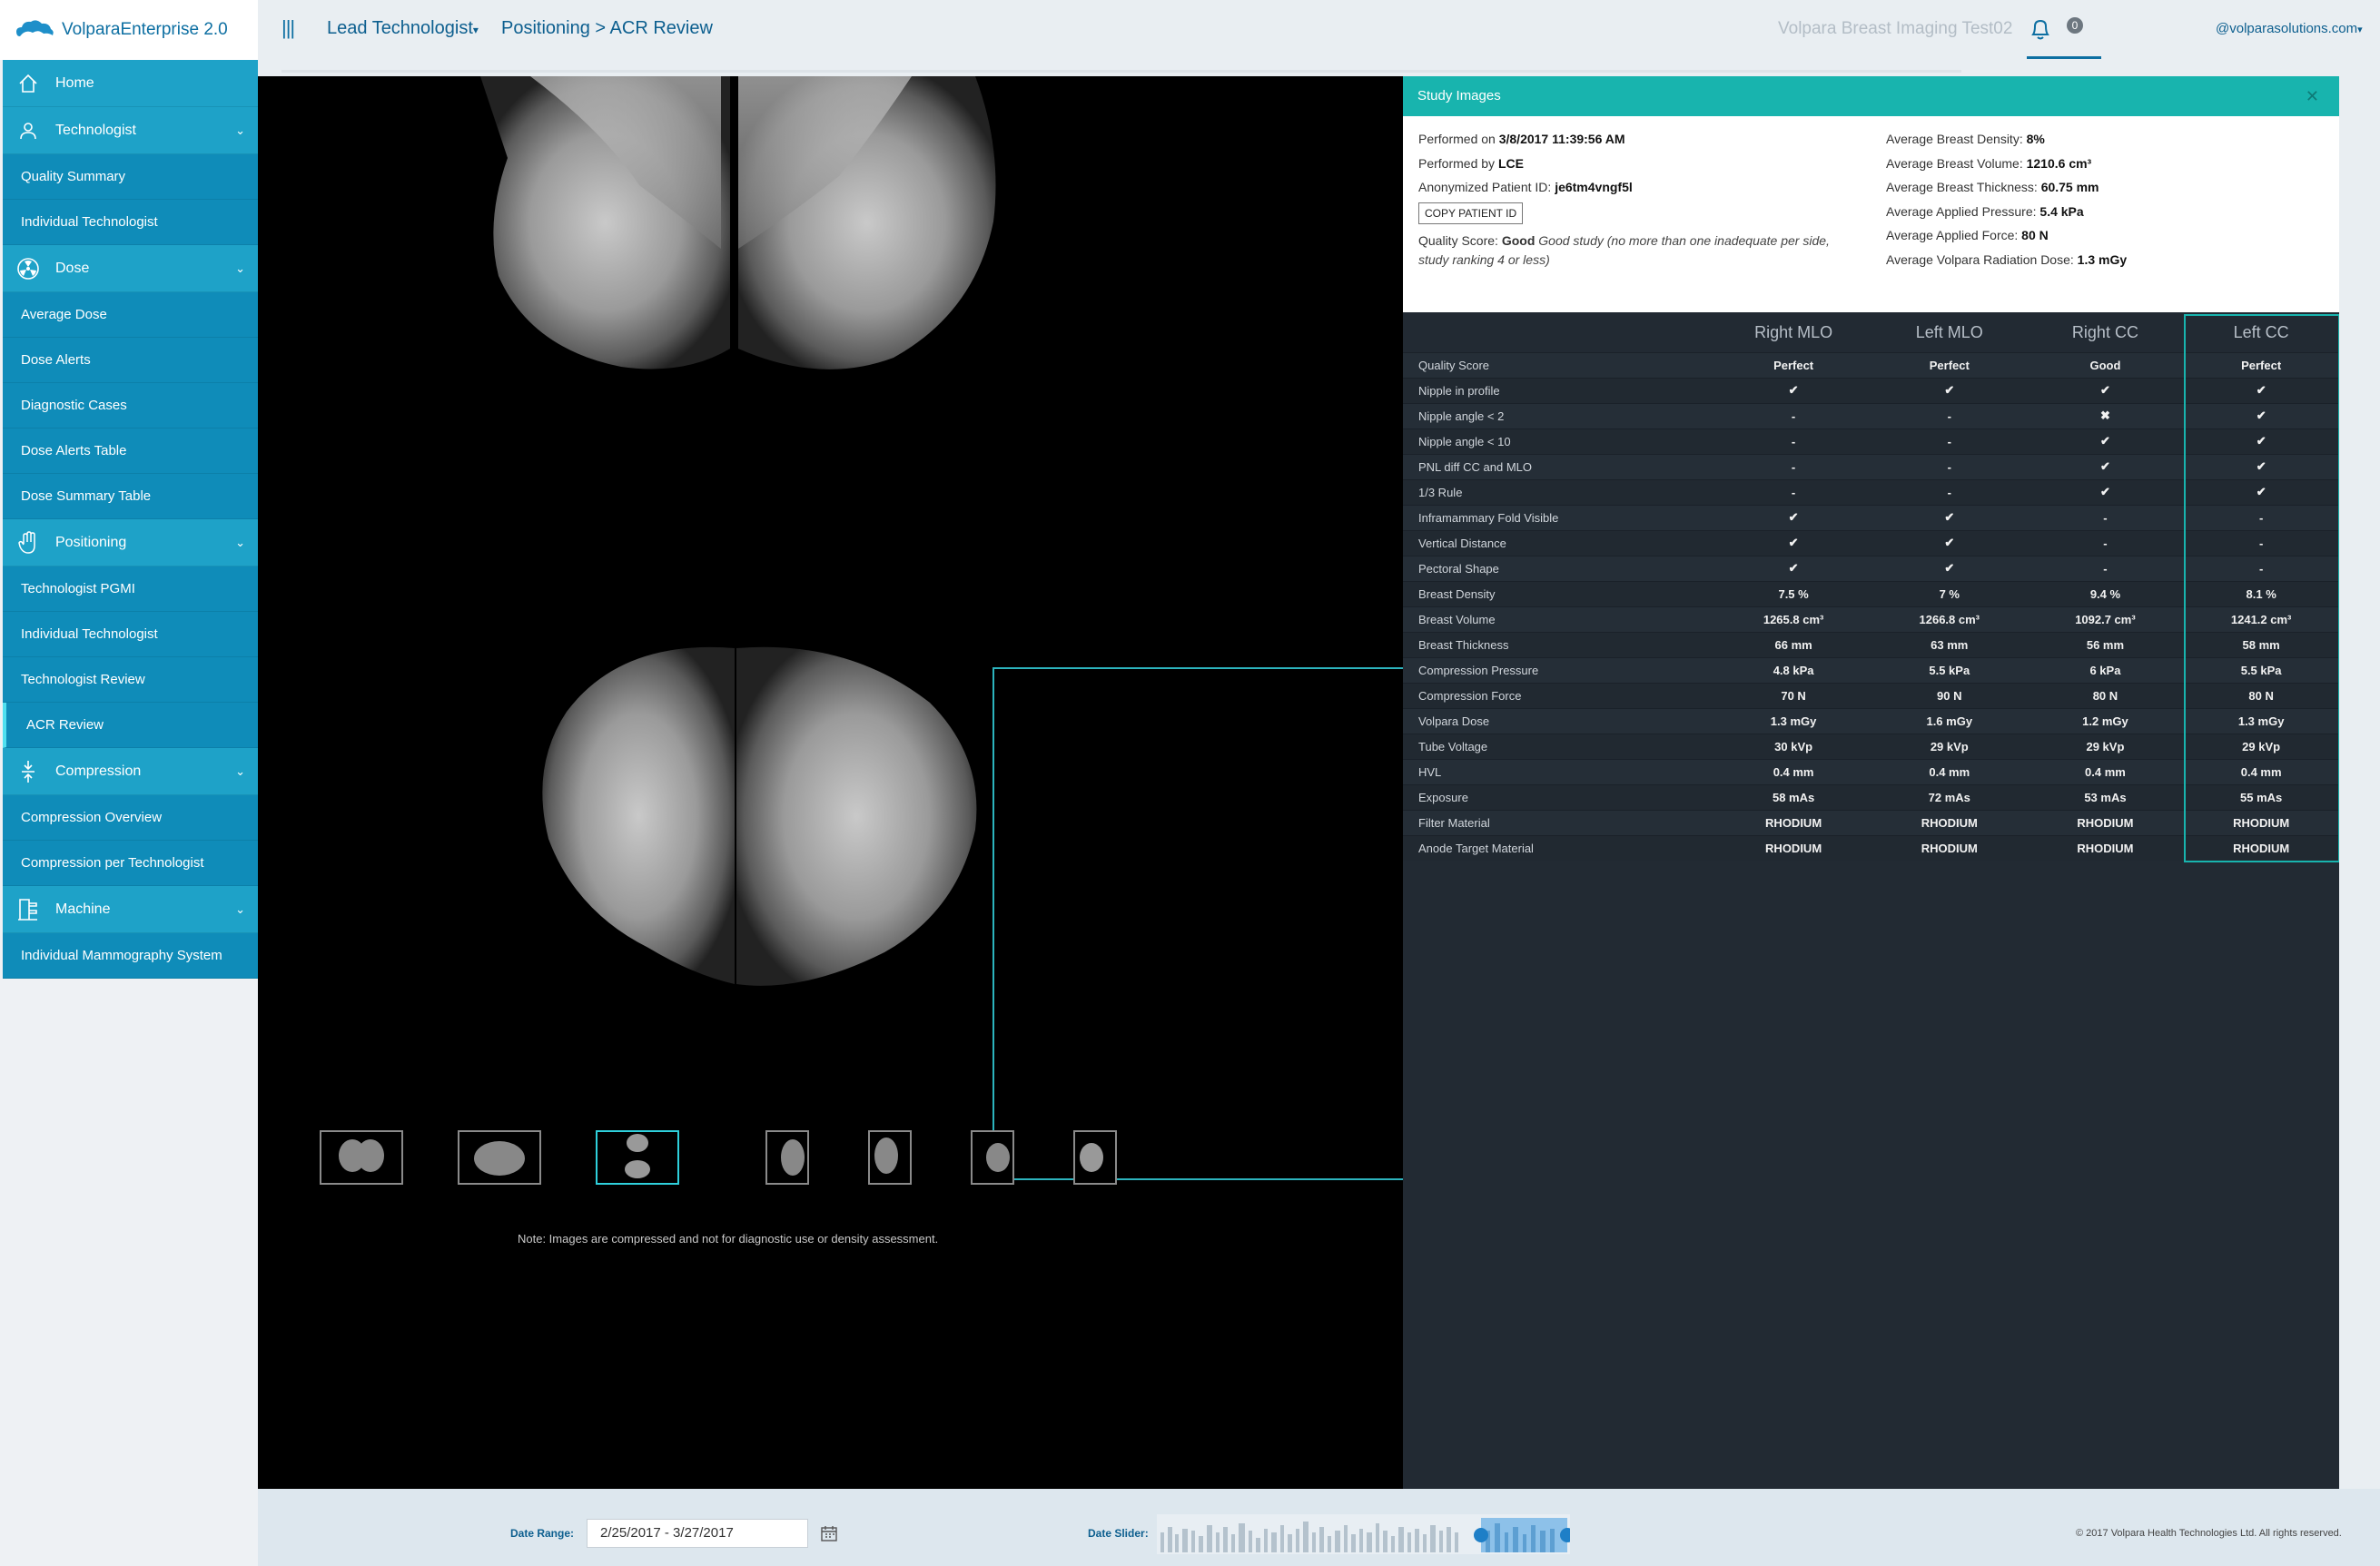 This screenshot has width=2380, height=1566. I want to click on sidebar-item-dose-alerts: Dose Alerts, so click(131, 360).